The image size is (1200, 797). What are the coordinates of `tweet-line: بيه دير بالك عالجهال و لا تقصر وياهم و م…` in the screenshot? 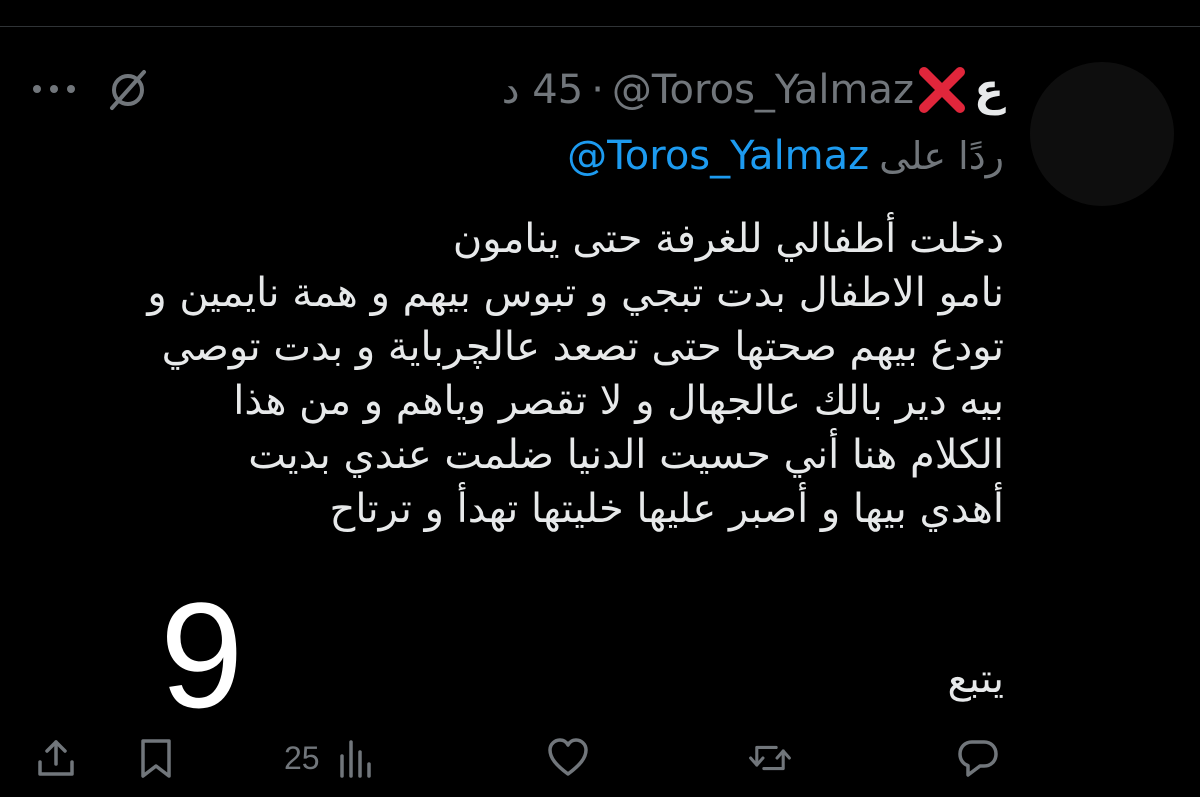 It's located at (618, 401).